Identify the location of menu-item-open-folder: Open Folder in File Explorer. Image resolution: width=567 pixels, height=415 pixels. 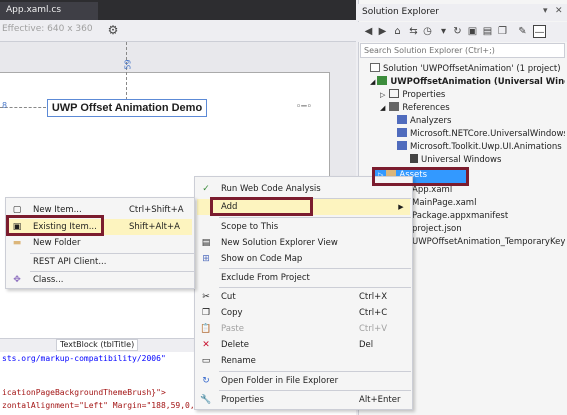
(279, 381).